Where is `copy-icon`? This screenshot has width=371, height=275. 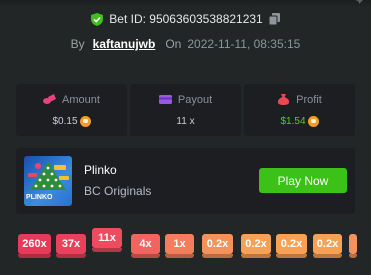 copy-icon is located at coordinates (274, 19).